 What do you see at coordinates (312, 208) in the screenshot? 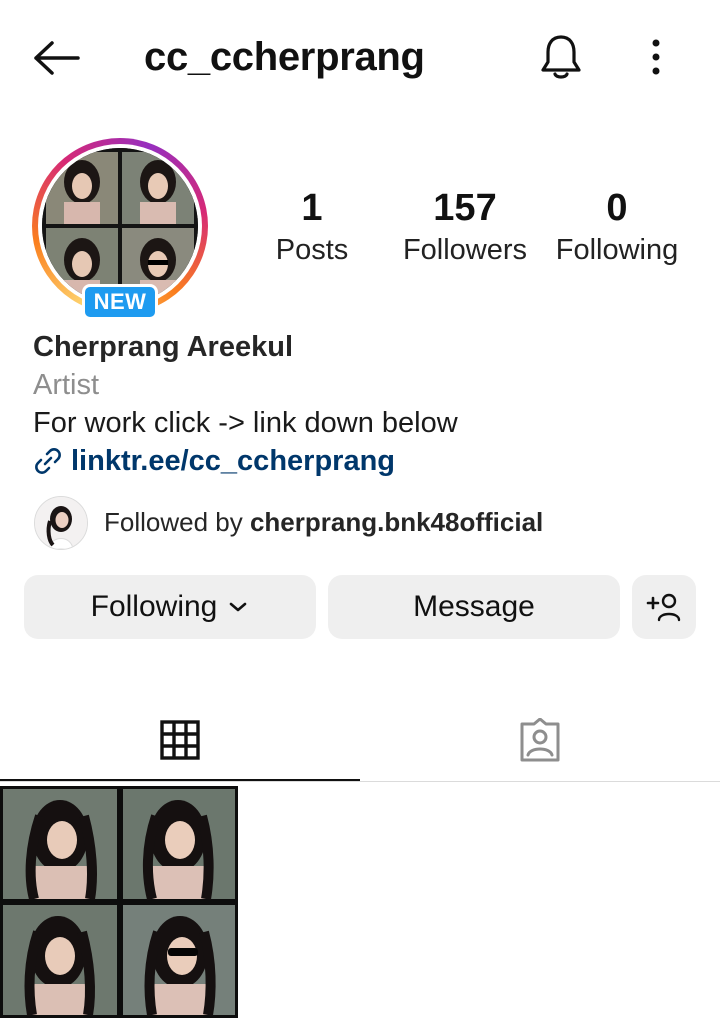
I see `posts-number: 1` at bounding box center [312, 208].